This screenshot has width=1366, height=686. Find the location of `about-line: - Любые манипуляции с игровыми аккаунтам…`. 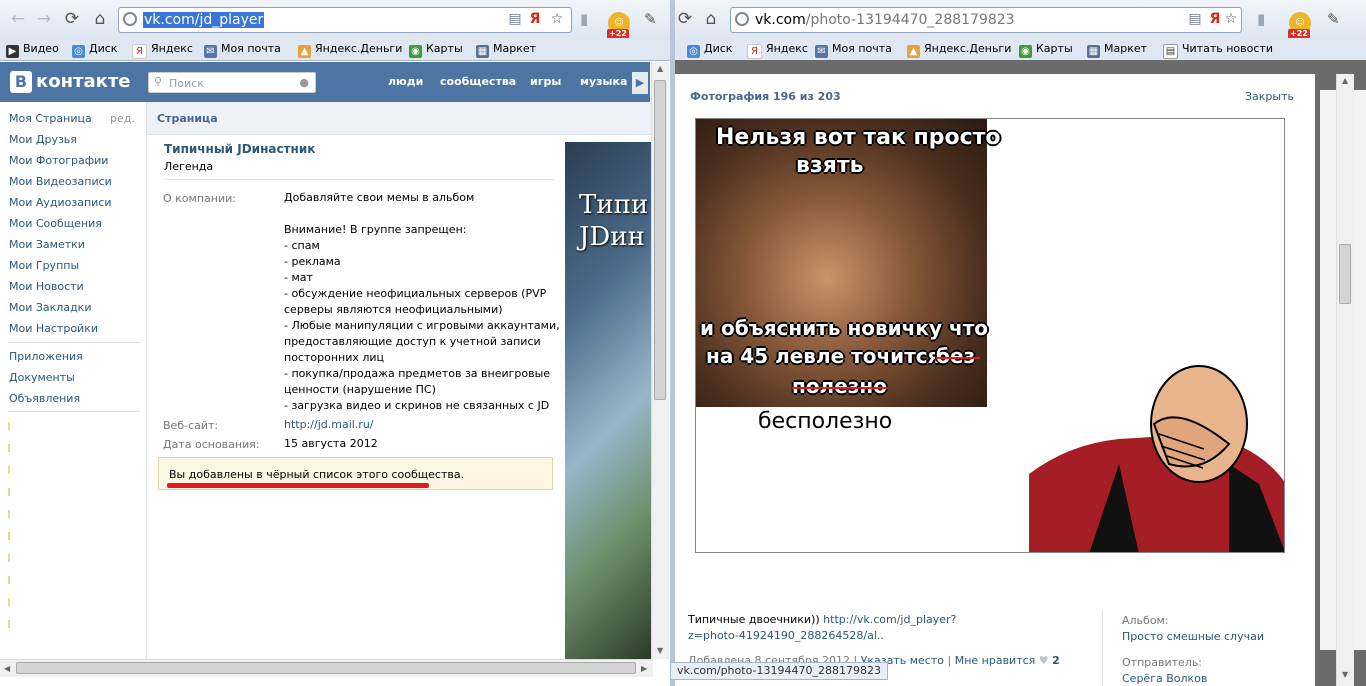

about-line: - Любые манипуляции с игровыми аккаунтам… is located at coordinates (422, 325).